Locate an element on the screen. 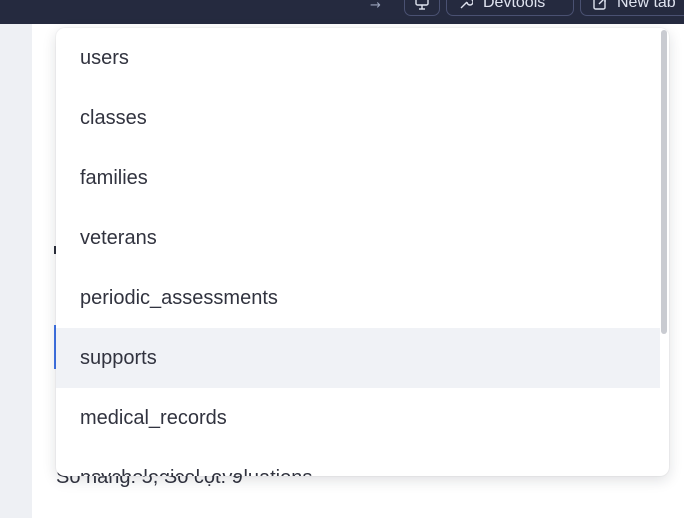 This screenshot has width=684, height=518. forward-arrow-icon: → is located at coordinates (380, 6).